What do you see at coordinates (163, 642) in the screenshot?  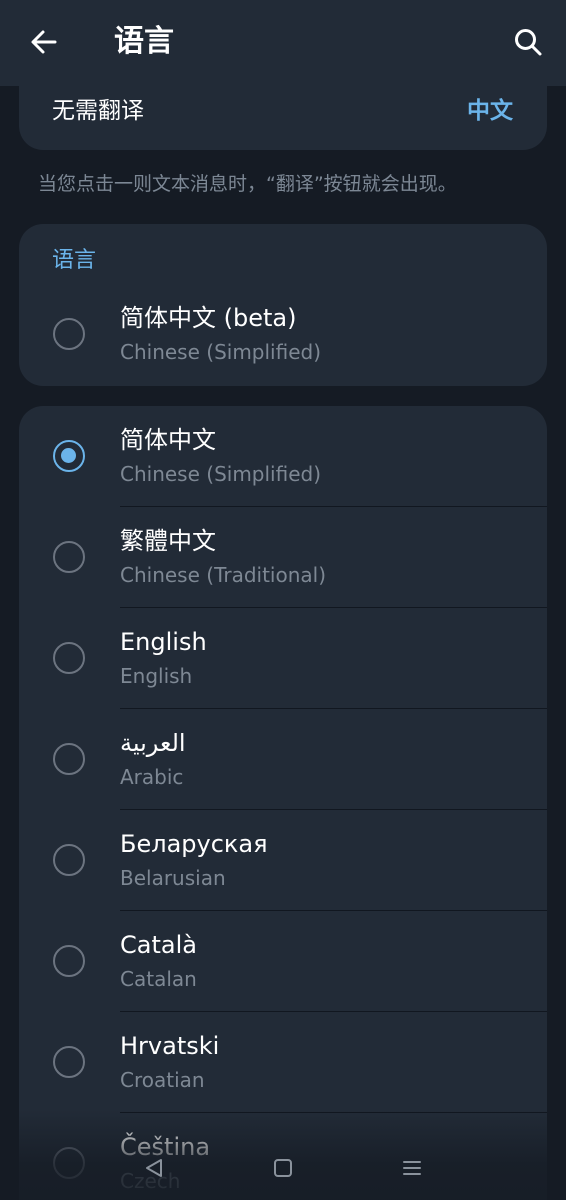 I see `language-native-name: English` at bounding box center [163, 642].